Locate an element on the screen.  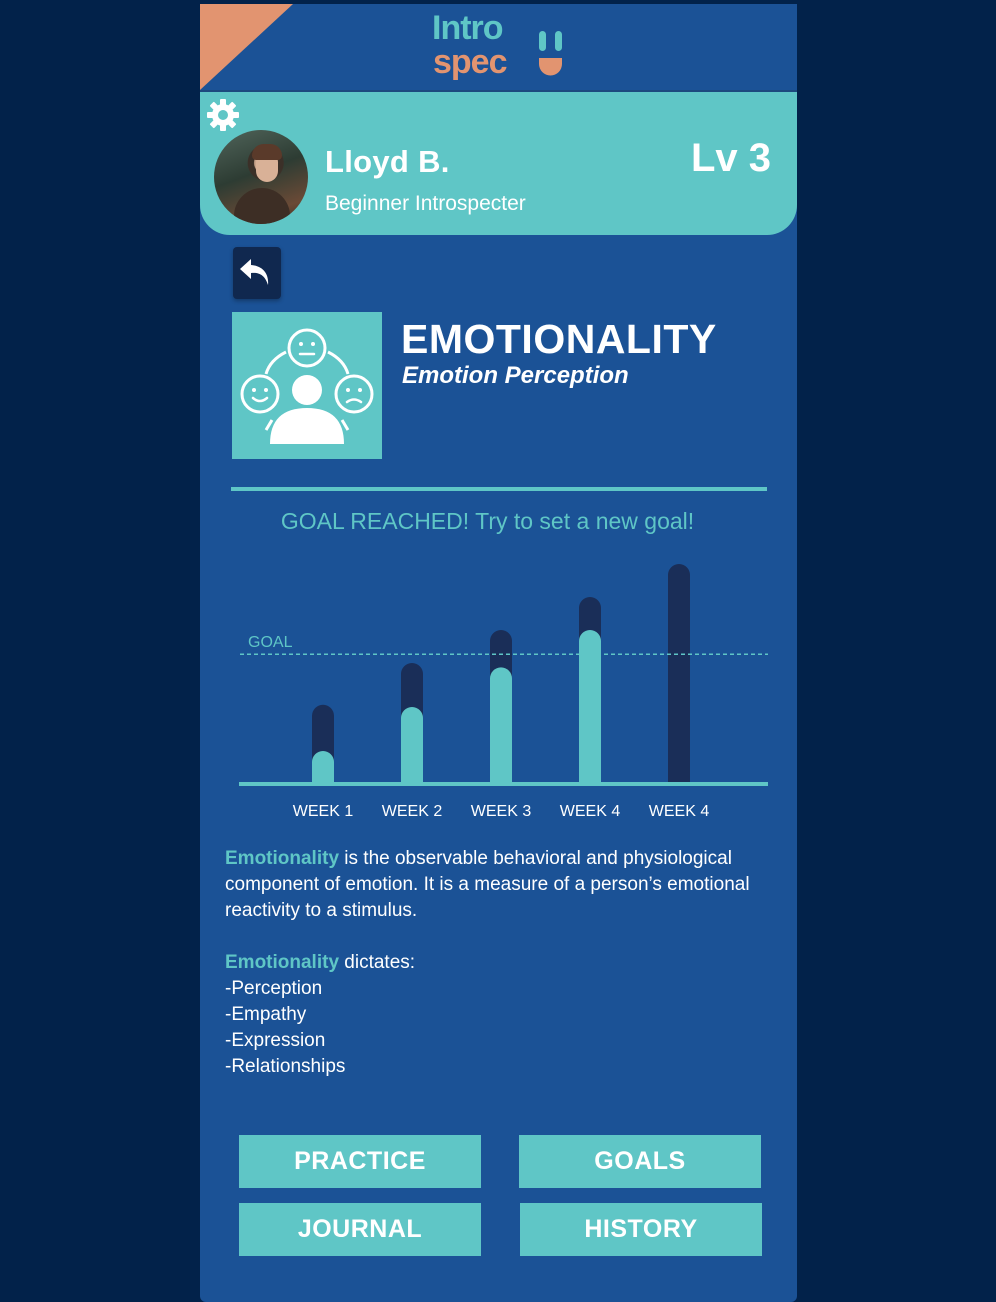
avatar-hair is located at coordinates (267, 152).